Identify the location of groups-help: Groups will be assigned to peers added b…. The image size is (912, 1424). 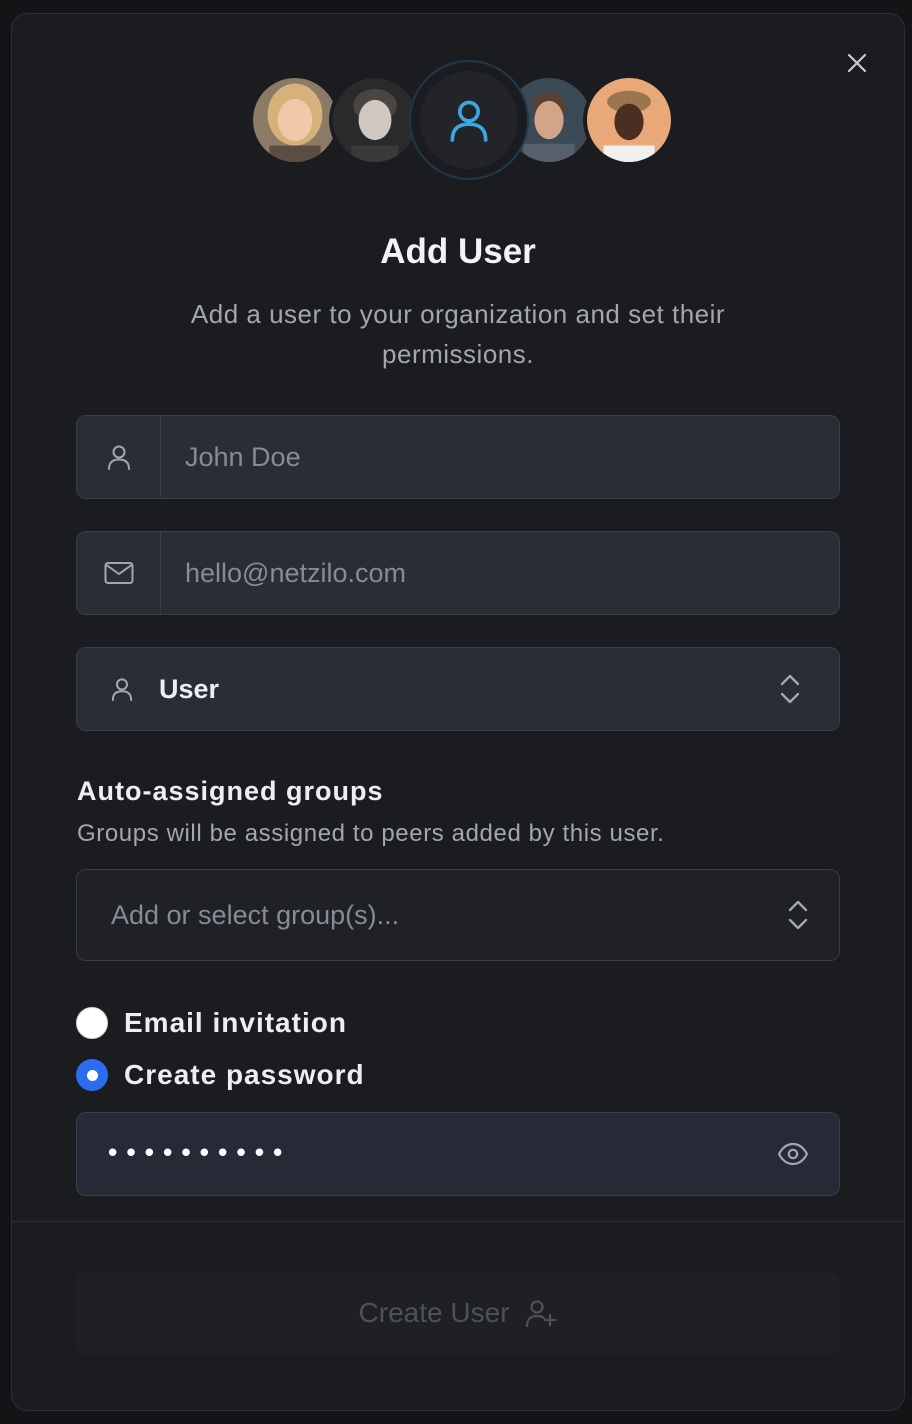
(371, 833).